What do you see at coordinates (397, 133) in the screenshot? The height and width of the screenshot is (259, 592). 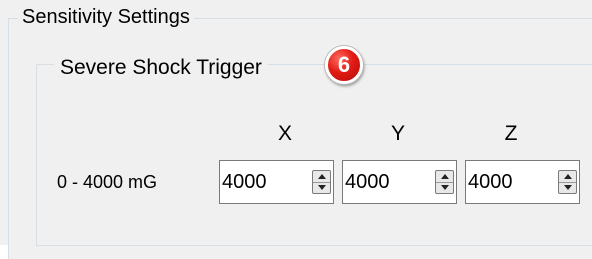 I see `axis-label-y: Y` at bounding box center [397, 133].